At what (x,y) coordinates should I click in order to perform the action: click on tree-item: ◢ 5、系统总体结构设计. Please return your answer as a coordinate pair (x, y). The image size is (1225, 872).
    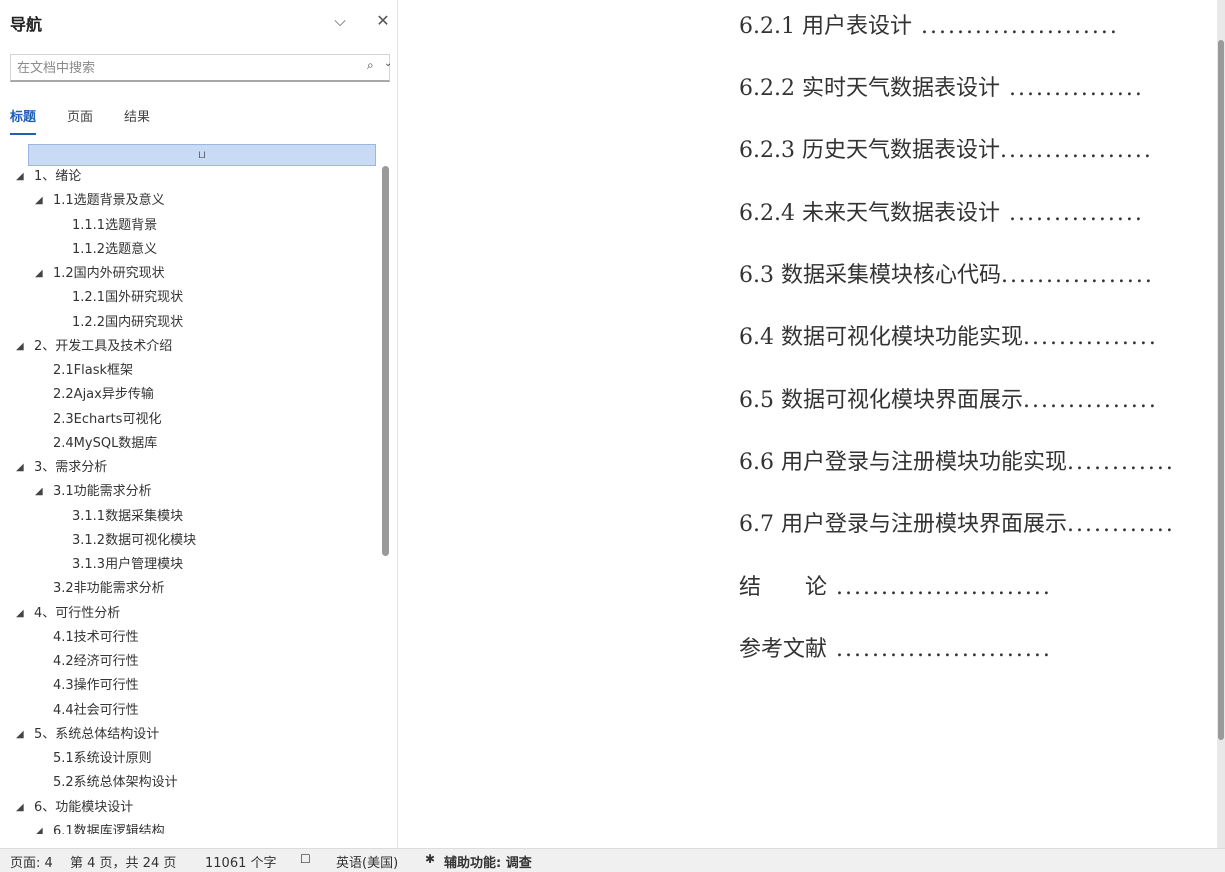
    Looking at the image, I should click on (189, 735).